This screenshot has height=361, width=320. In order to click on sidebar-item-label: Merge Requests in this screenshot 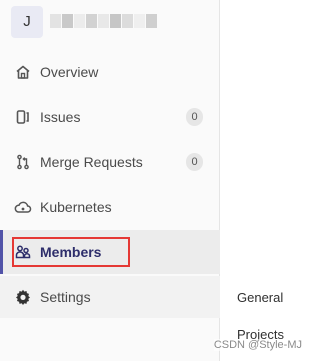, I will do `click(91, 162)`.